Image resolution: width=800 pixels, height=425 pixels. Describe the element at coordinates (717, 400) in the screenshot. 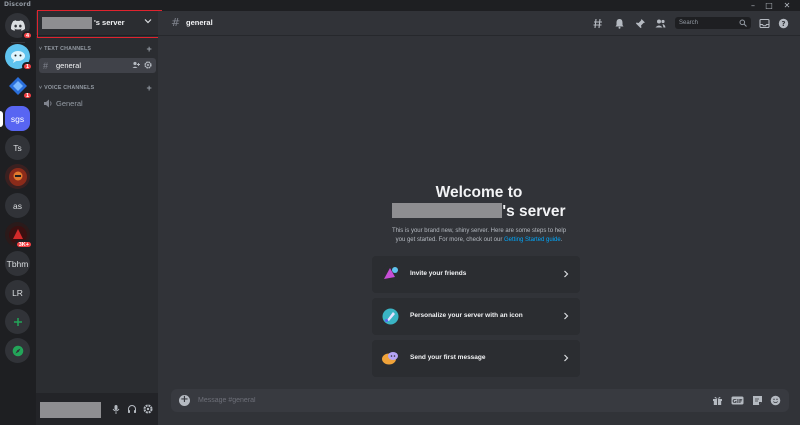

I see `gift-icon` at that location.